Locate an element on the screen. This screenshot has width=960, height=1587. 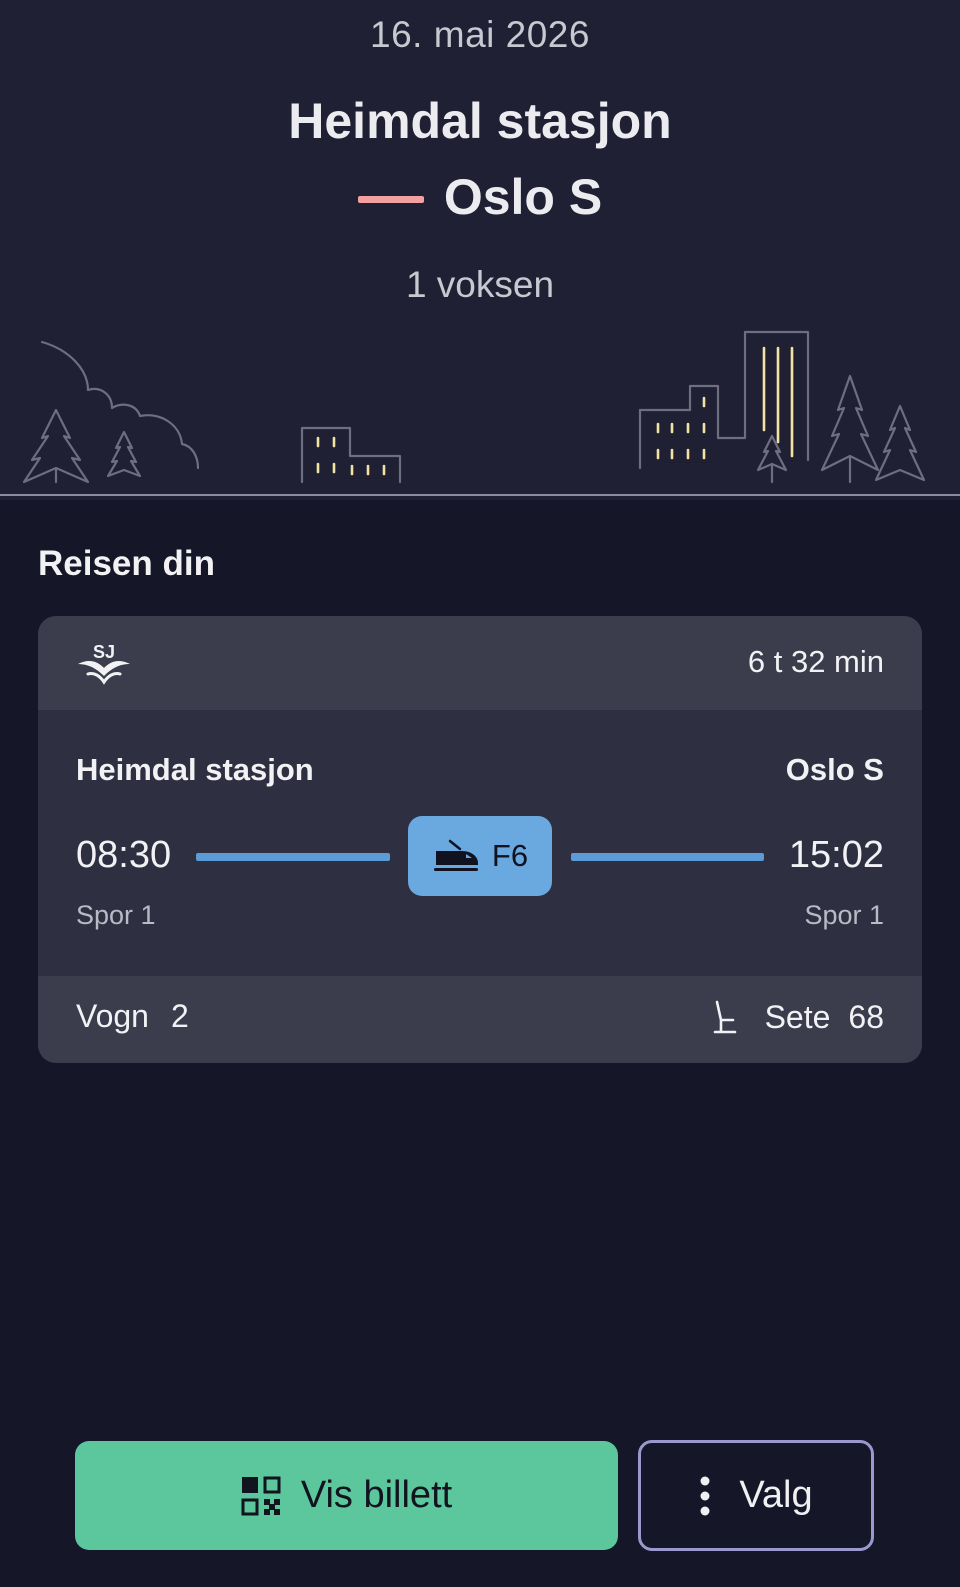
destination-row: Oslo S is located at coordinates (480, 197).